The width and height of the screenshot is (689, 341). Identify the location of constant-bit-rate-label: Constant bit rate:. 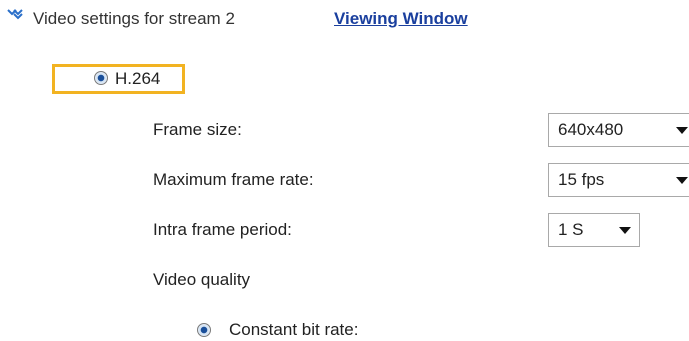
(294, 329).